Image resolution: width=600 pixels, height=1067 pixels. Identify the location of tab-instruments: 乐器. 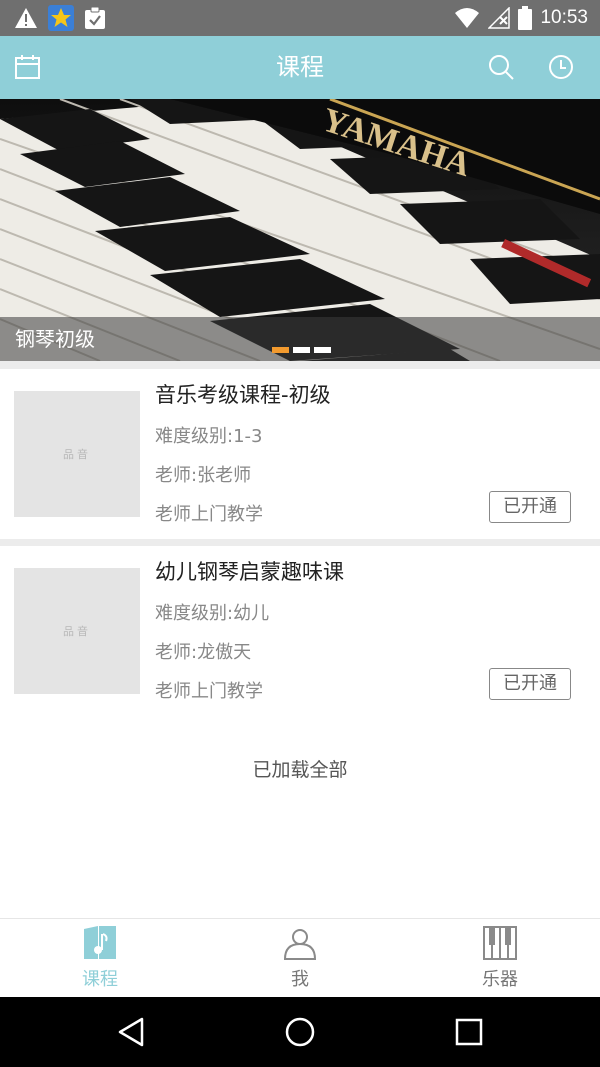
(500, 958).